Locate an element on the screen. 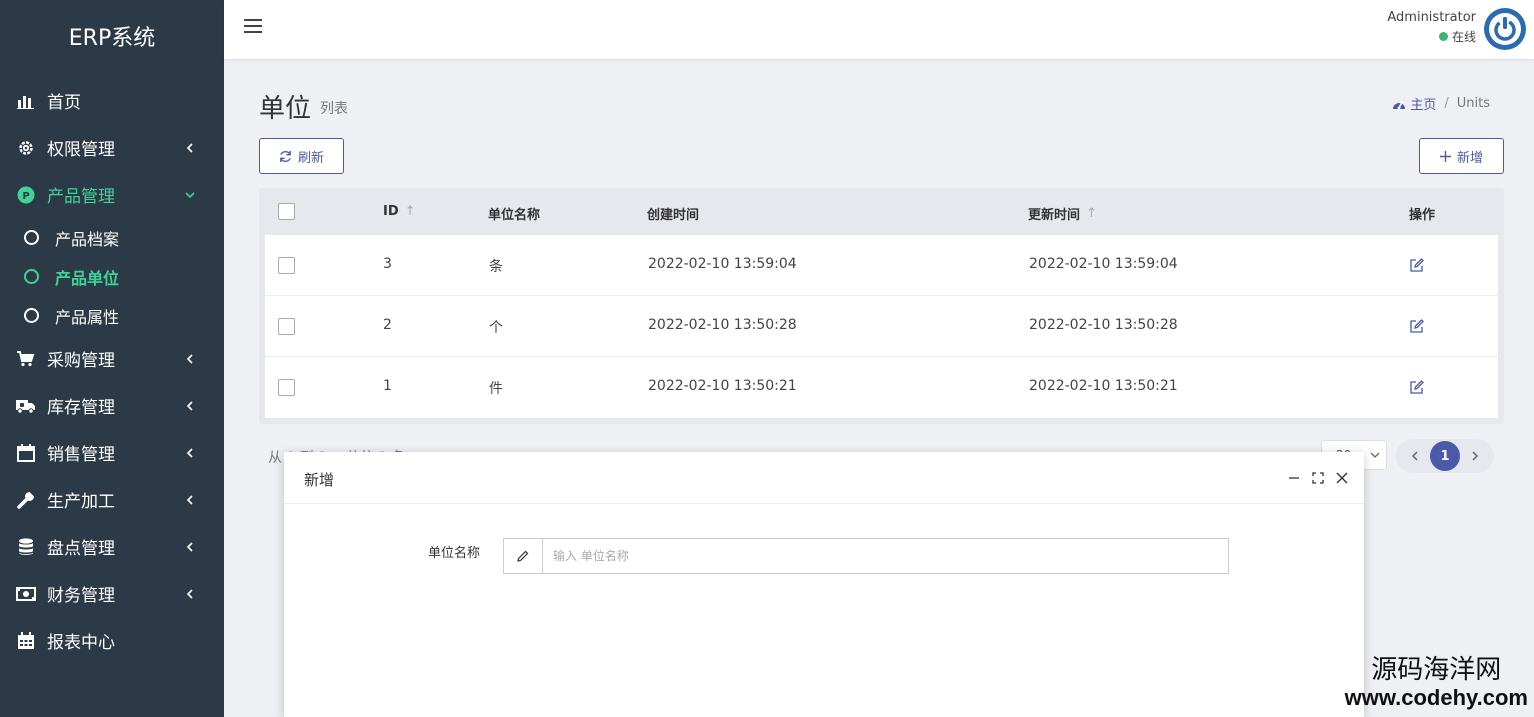 This screenshot has height=717, width=1534. cell-id: 1 is located at coordinates (387, 386).